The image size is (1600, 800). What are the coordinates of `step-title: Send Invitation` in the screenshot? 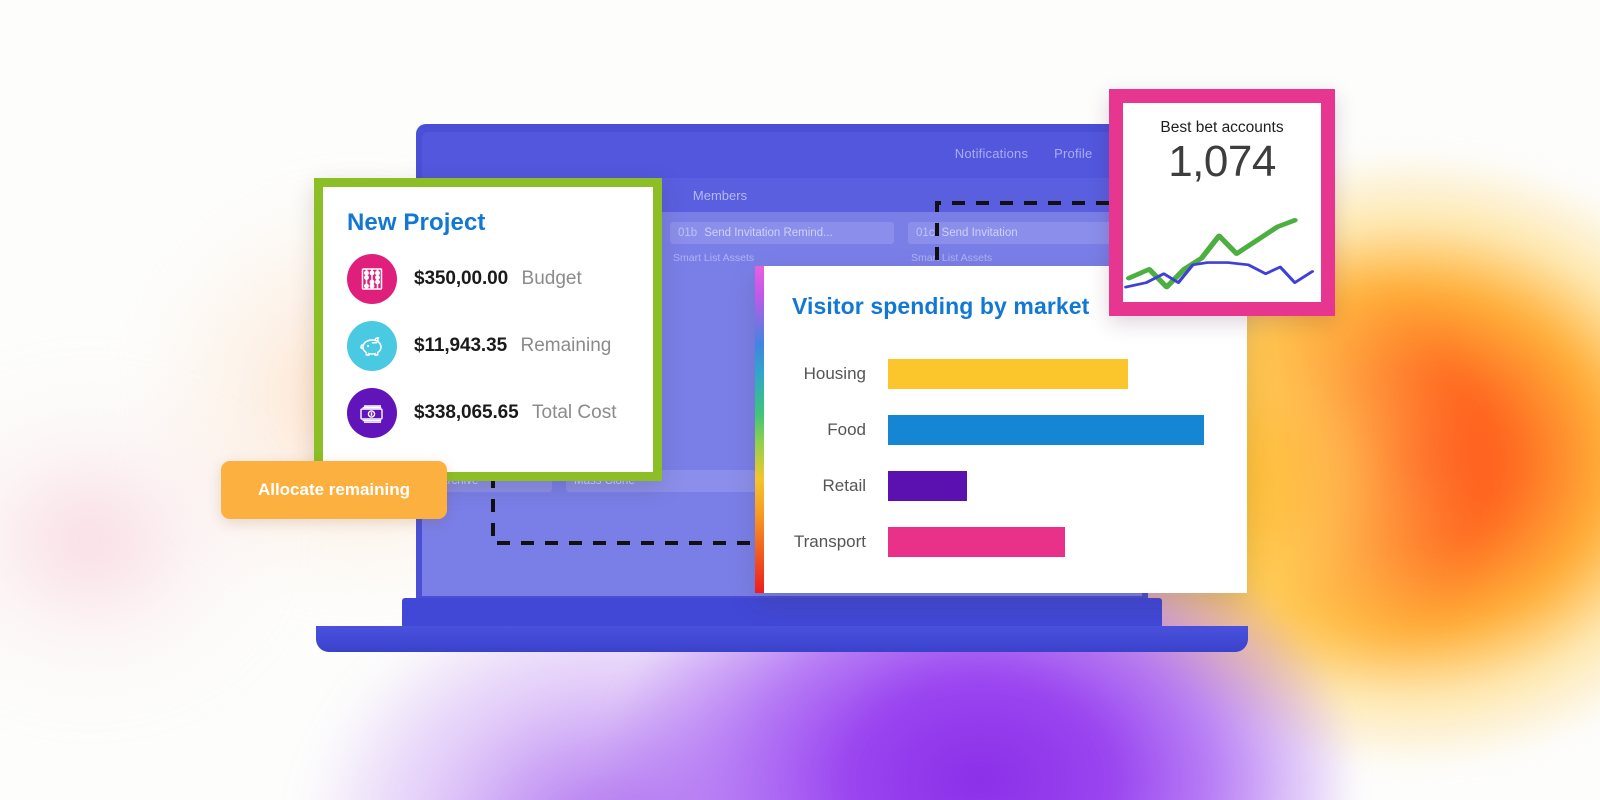 It's located at (979, 233).